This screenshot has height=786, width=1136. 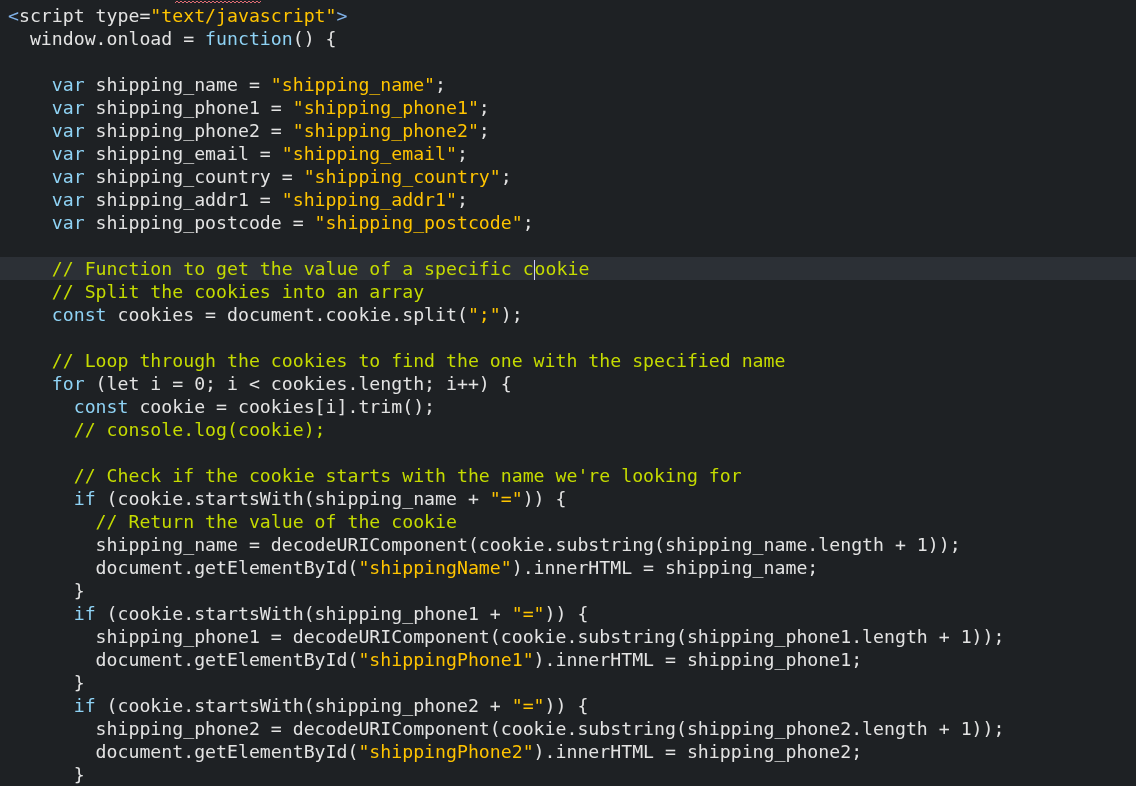 I want to click on code-line: if (cookie.startsWith(shipping_phone1 + "=")) {, so click(x=330, y=613).